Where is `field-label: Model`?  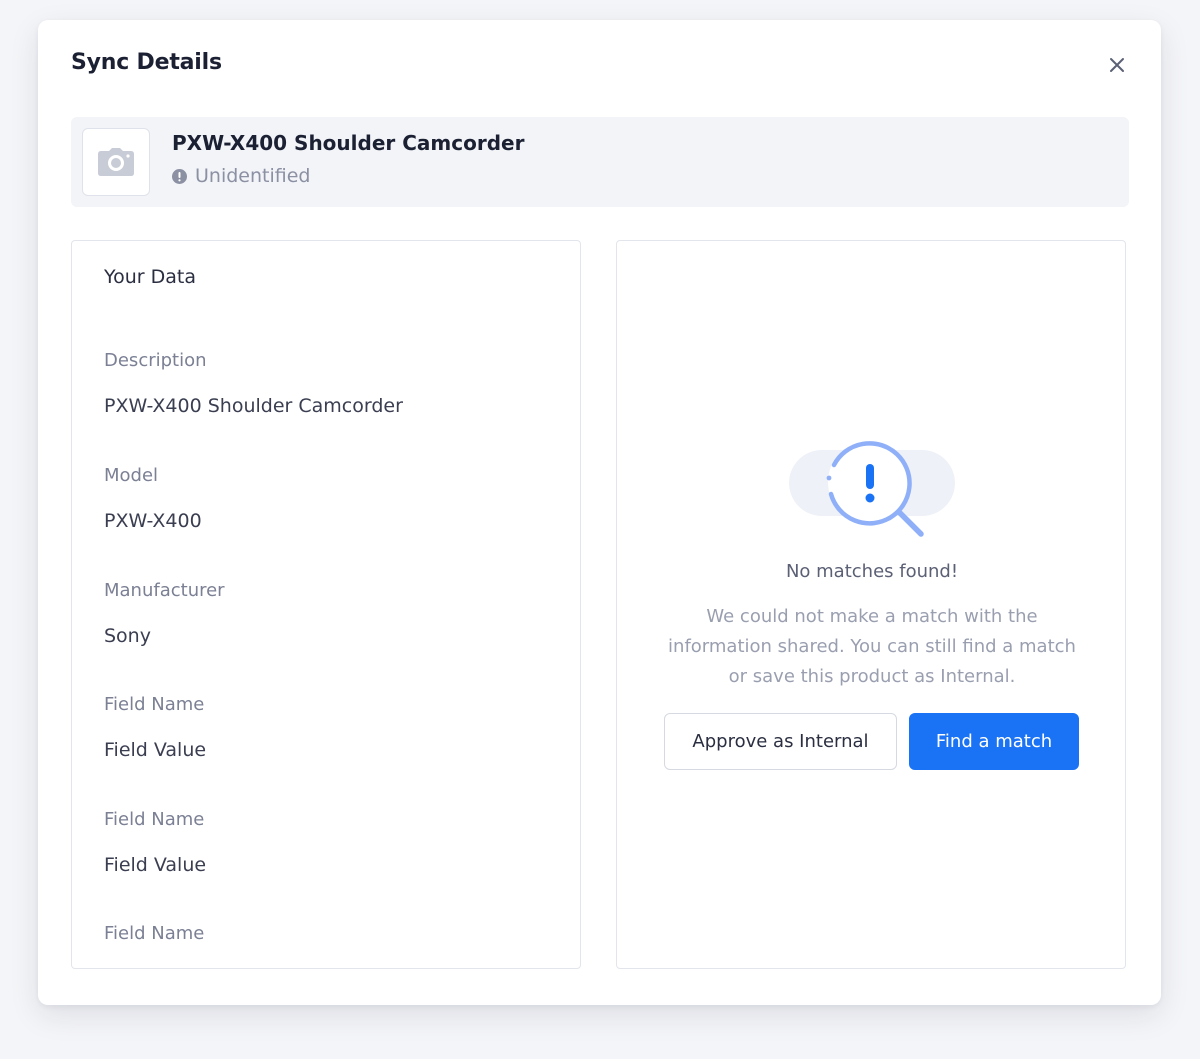
field-label: Model is located at coordinates (131, 475).